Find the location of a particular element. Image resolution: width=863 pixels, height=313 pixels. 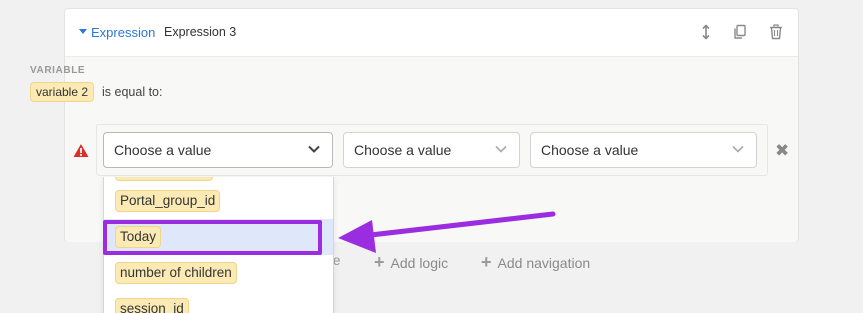

caret-down-icon is located at coordinates (83, 31).